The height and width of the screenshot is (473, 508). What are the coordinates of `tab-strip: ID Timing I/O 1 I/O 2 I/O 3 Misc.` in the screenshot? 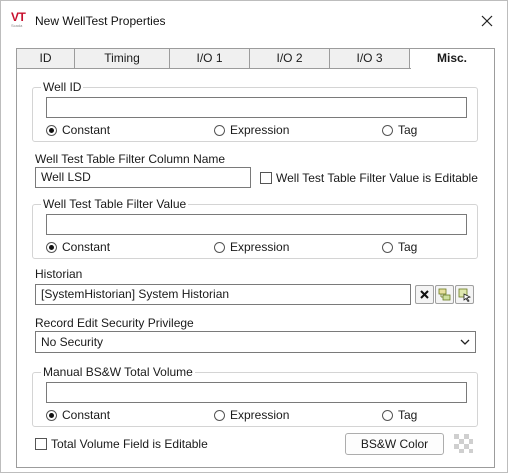 It's located at (255, 58).